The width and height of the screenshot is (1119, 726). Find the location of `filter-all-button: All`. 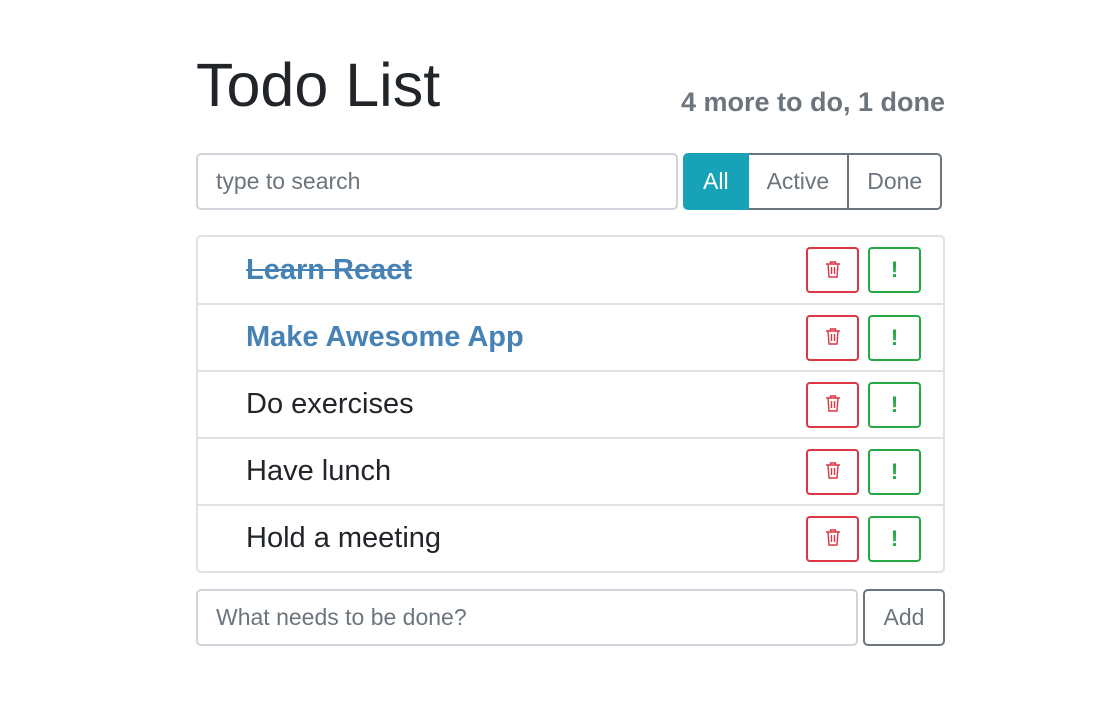

filter-all-button: All is located at coordinates (716, 181).